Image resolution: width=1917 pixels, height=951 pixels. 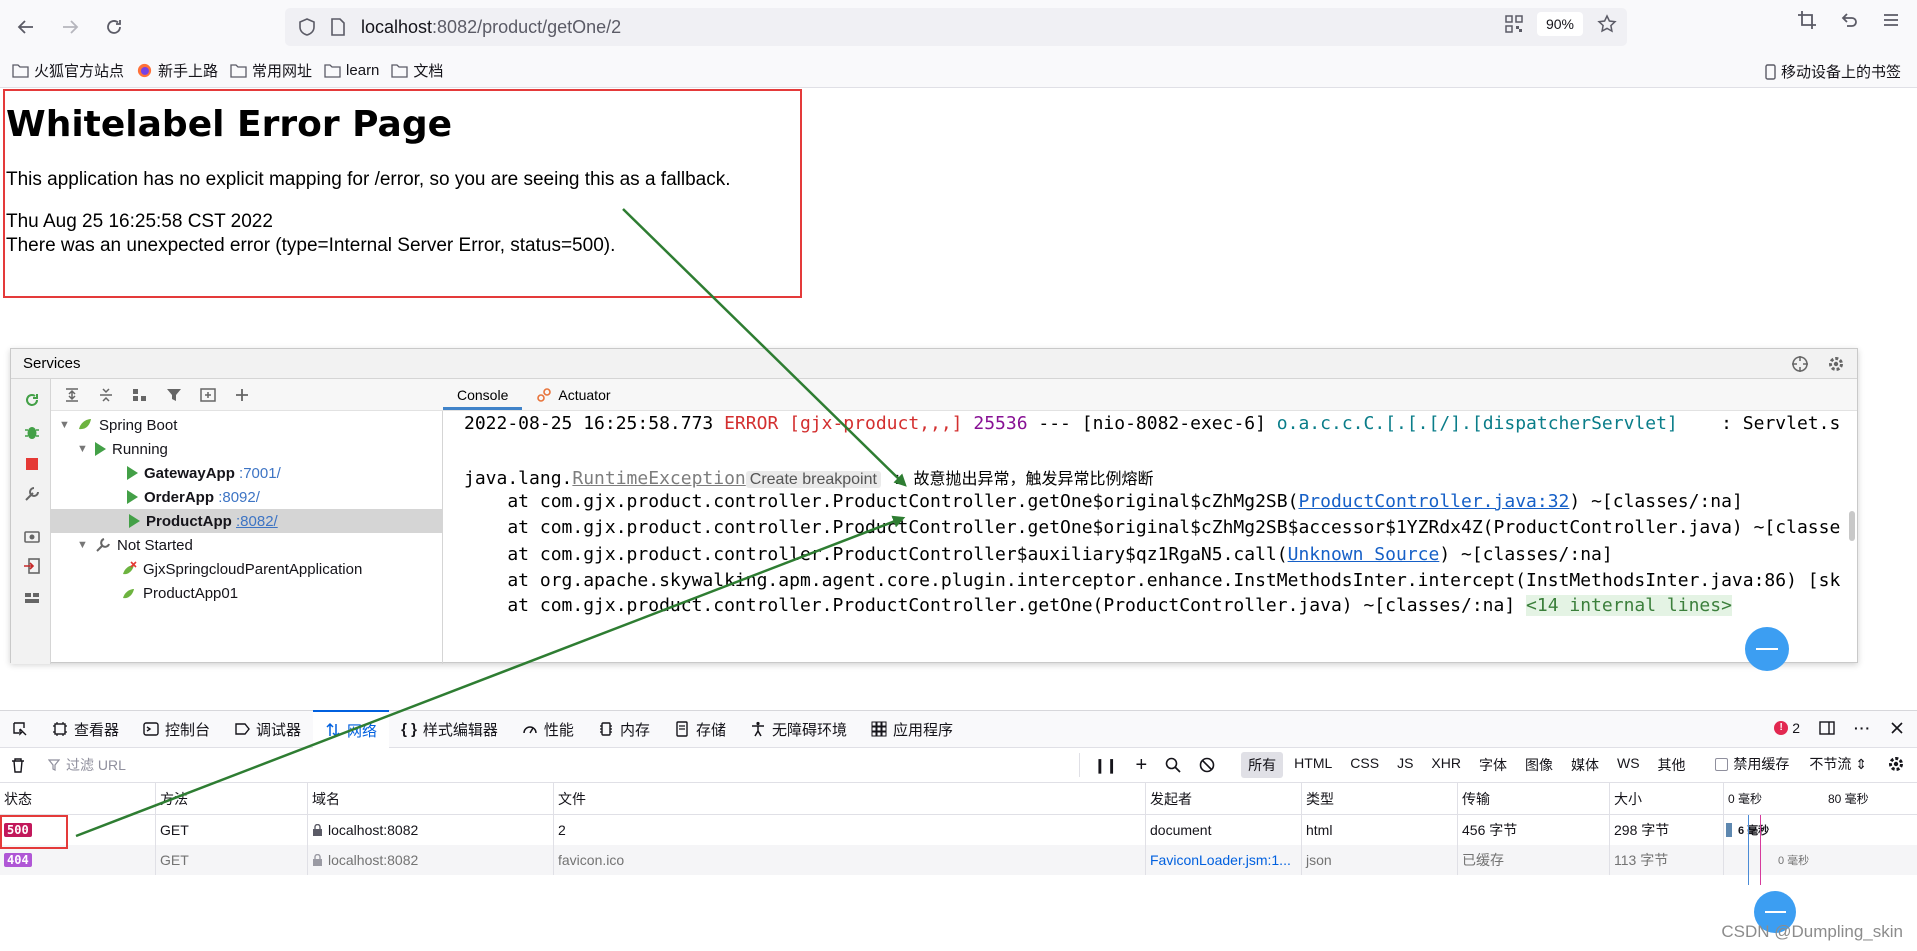 I want to click on shield-icon, so click(x=307, y=27).